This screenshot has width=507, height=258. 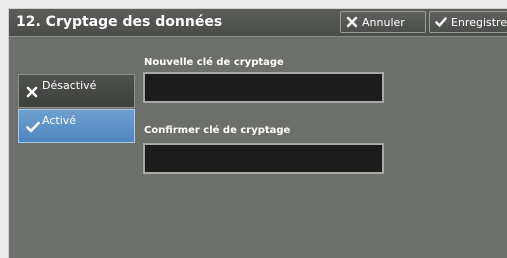 I want to click on confirm-key-field, so click(x=263, y=158).